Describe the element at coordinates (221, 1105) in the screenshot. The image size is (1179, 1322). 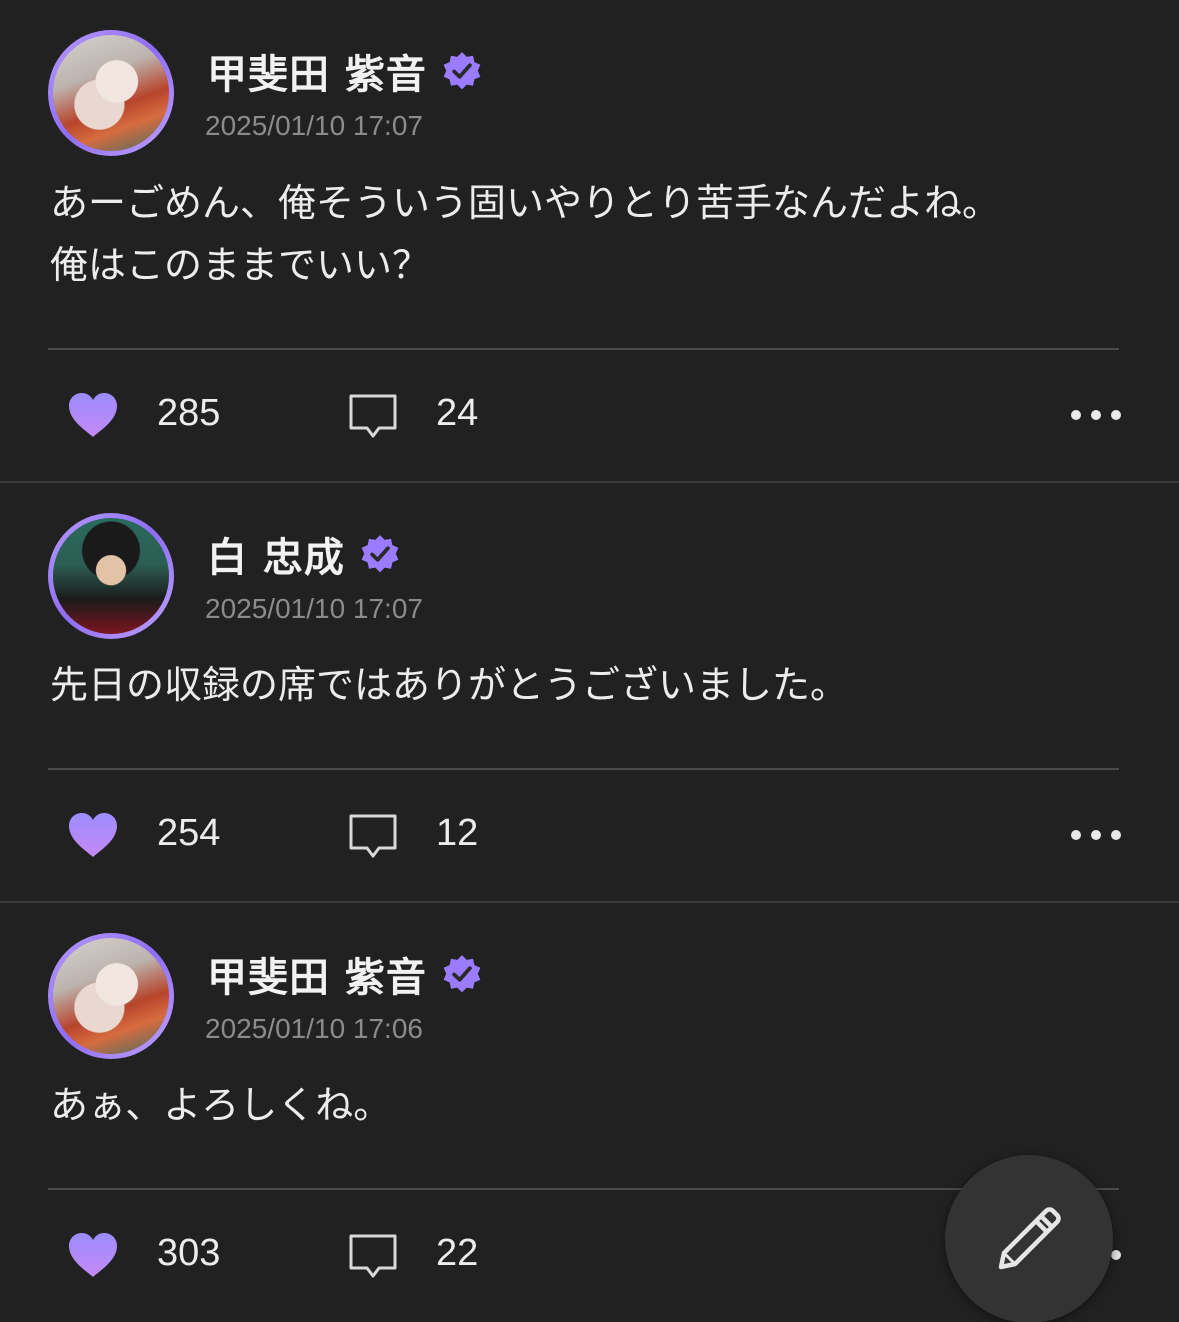
I see `post-text: あぁ、よろしくね。` at that location.